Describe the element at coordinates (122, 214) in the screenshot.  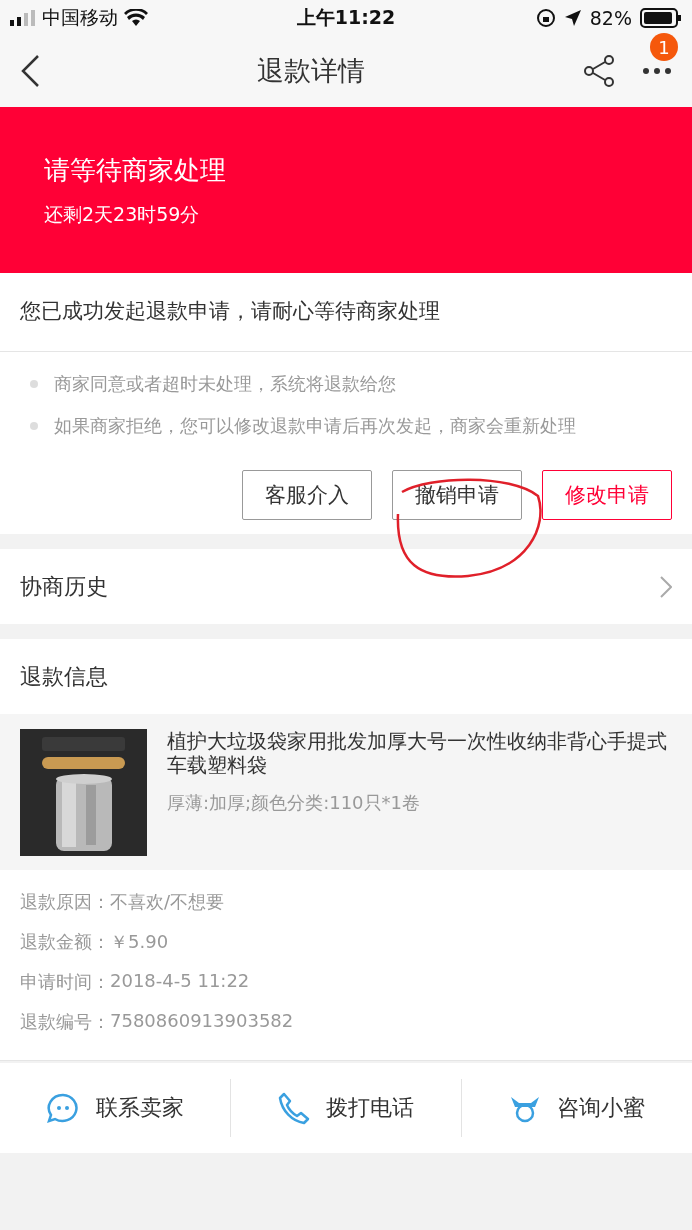
I see `countdown-text: 还剩2天23时59分` at that location.